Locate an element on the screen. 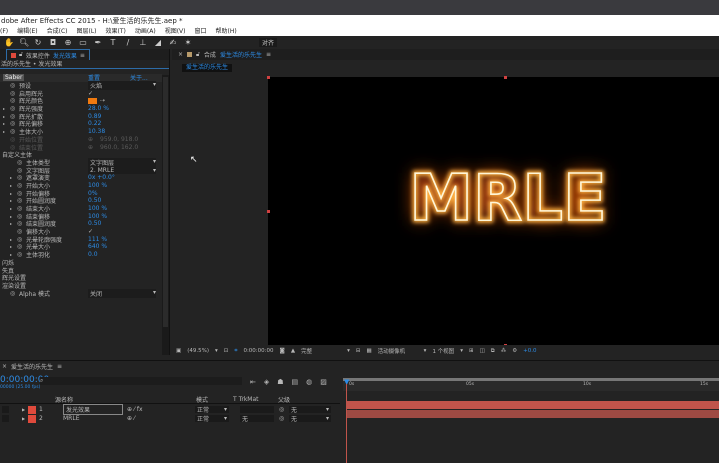  color-channels-icon: ▲ is located at coordinates (293, 351).